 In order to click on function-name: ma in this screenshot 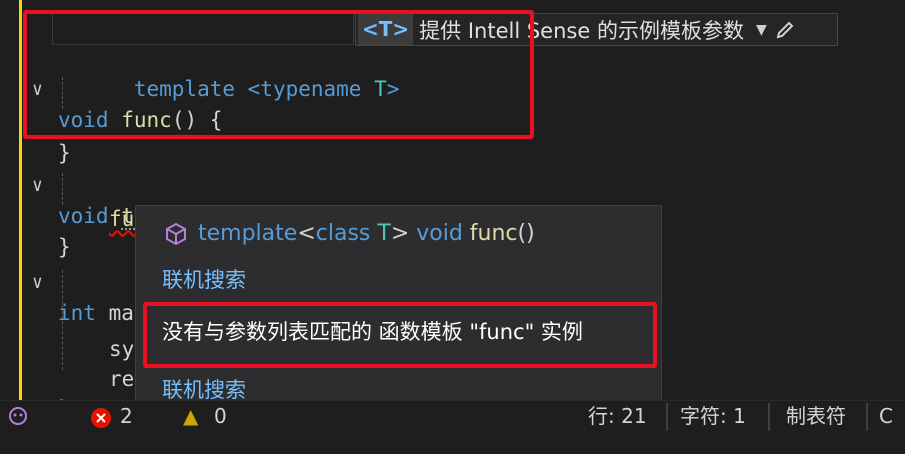, I will do `click(121, 313)`.